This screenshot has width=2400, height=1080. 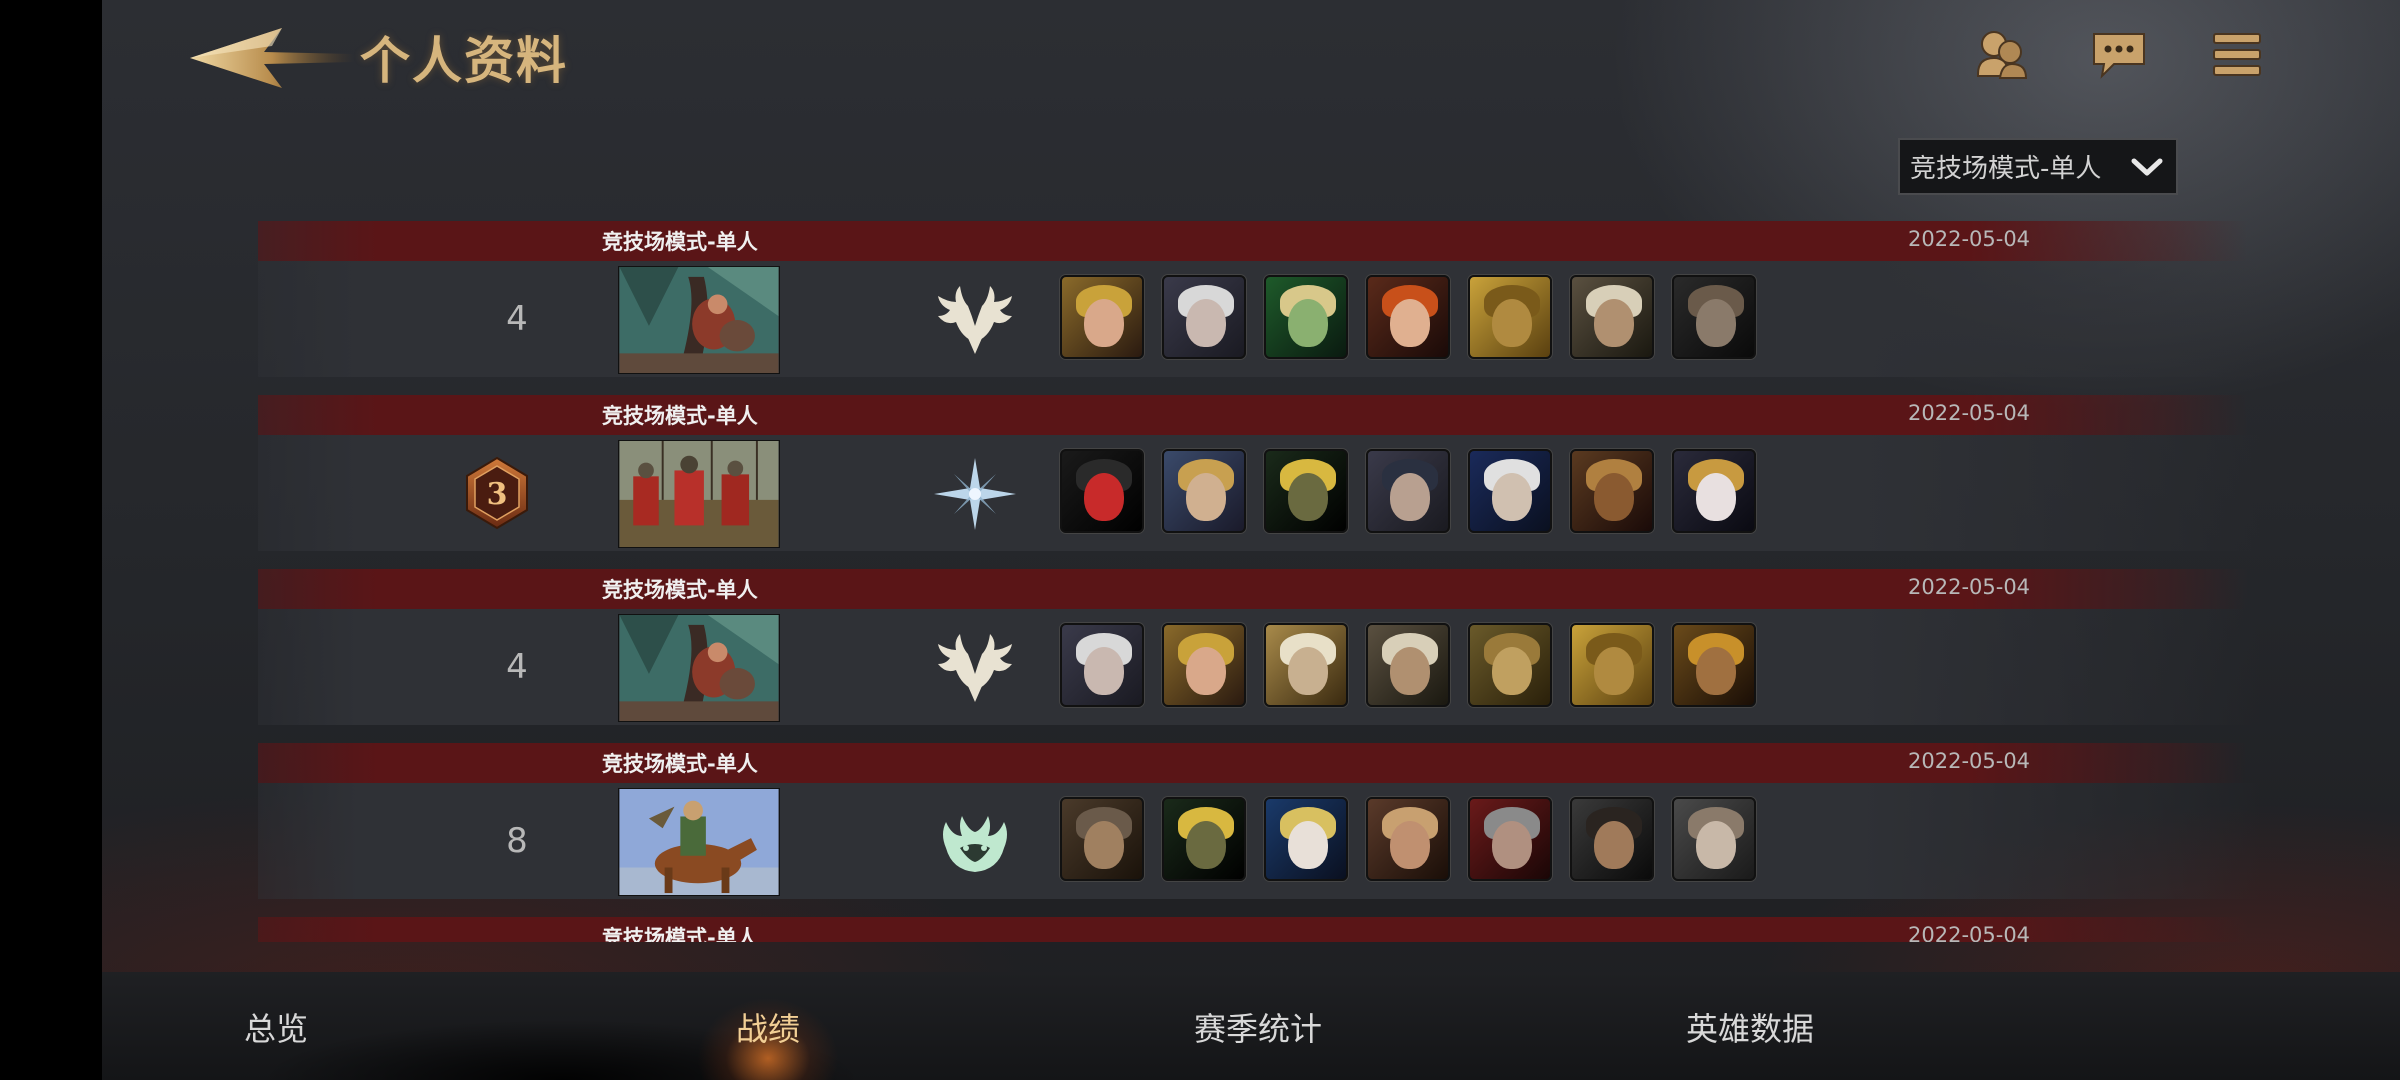 I want to click on army-map-image, so click(x=699, y=494).